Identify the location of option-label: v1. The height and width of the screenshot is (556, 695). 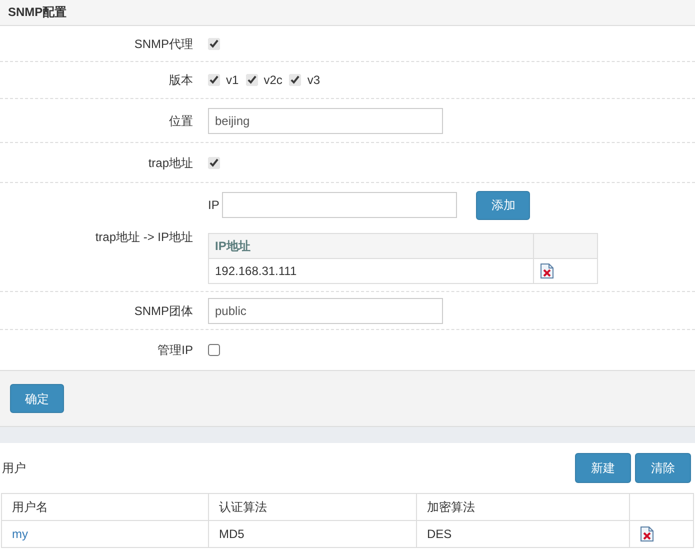
(232, 80).